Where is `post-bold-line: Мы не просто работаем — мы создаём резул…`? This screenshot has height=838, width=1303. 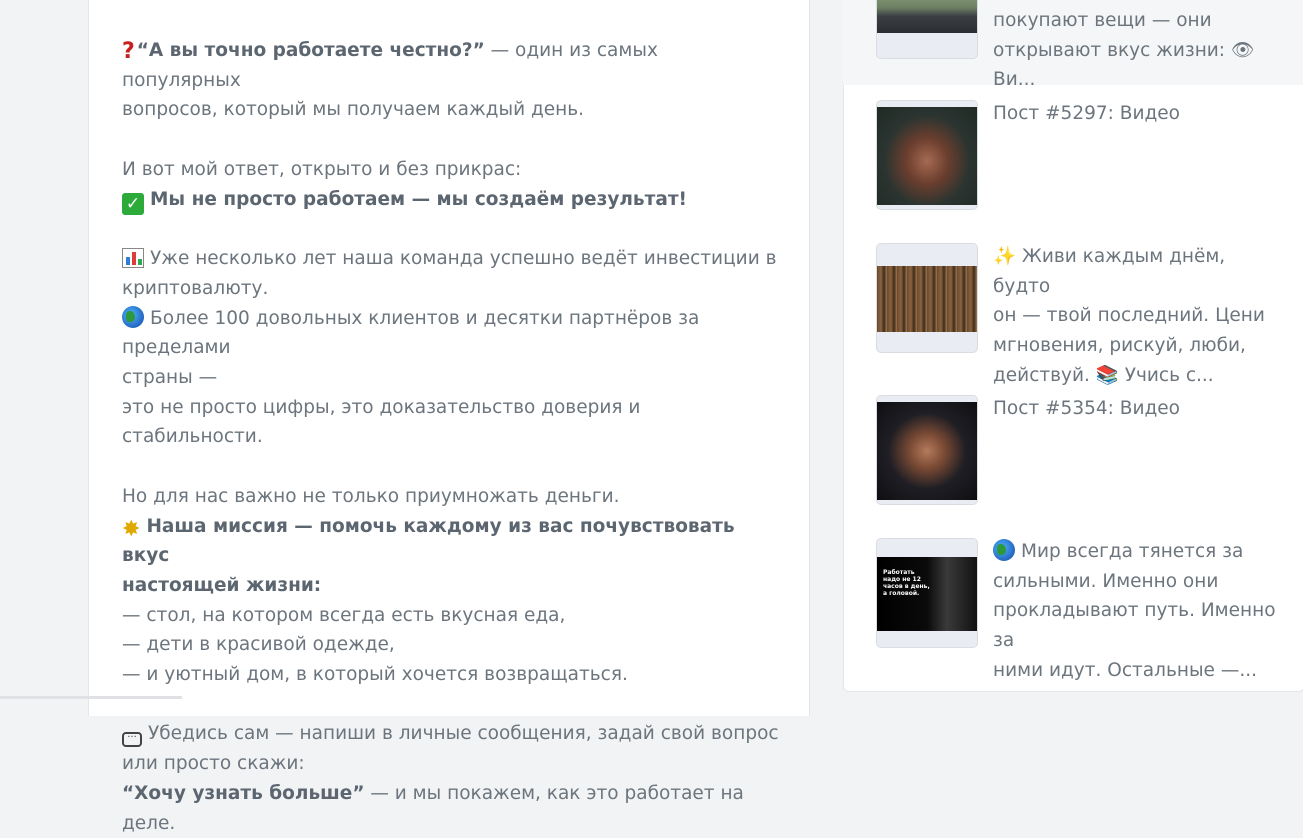 post-bold-line: Мы не просто работаем — мы создаём резул… is located at coordinates (418, 199).